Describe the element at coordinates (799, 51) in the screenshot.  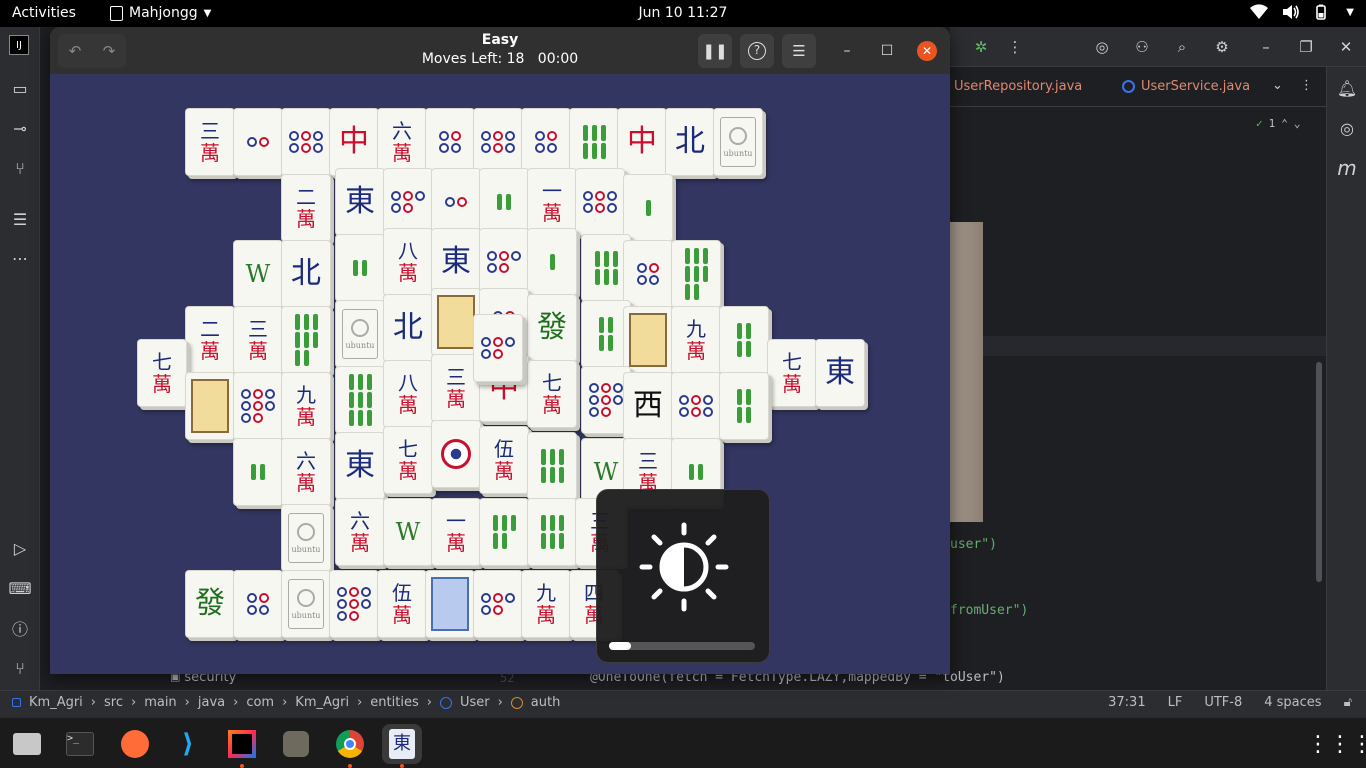
I see `main-menu-button: ☰` at that location.